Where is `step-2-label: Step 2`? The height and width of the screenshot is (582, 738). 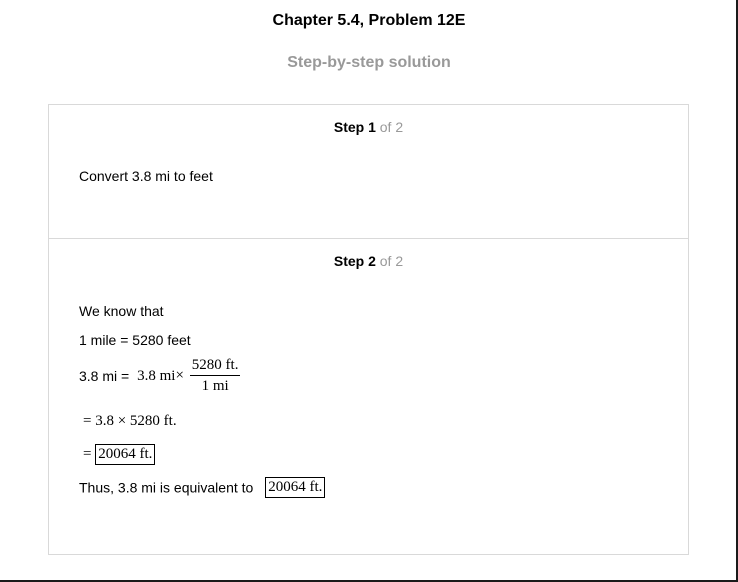
step-2-label: Step 2 is located at coordinates (354, 261).